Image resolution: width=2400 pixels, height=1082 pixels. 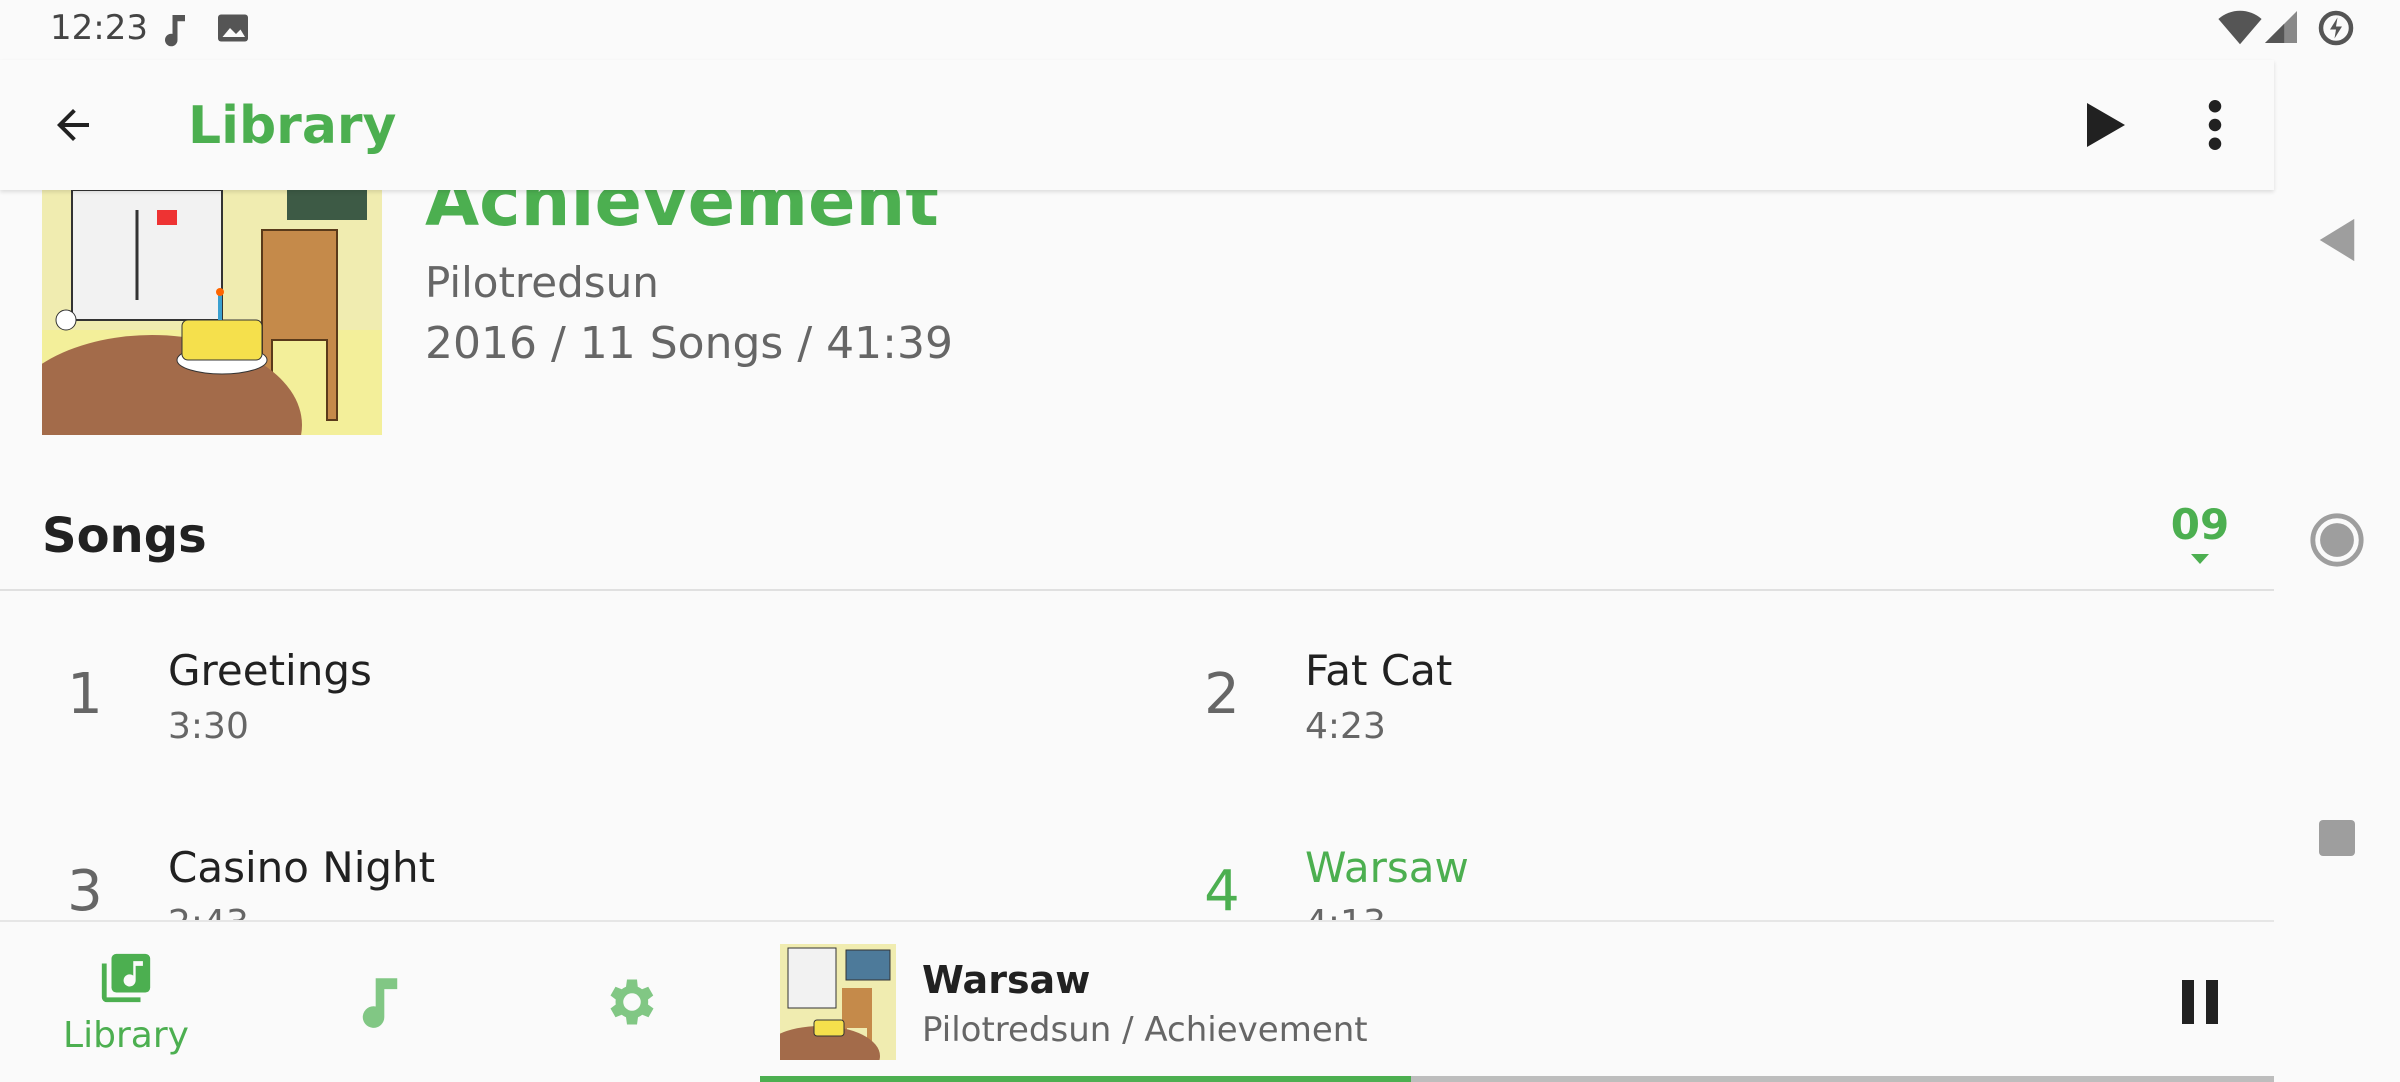 What do you see at coordinates (2240, 27) in the screenshot?
I see `wifi-icon` at bounding box center [2240, 27].